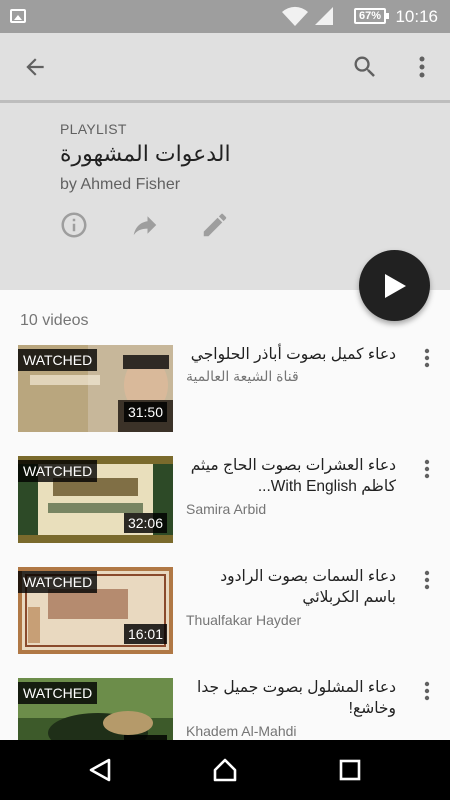  I want to click on nav-home-icon, so click(225, 770).